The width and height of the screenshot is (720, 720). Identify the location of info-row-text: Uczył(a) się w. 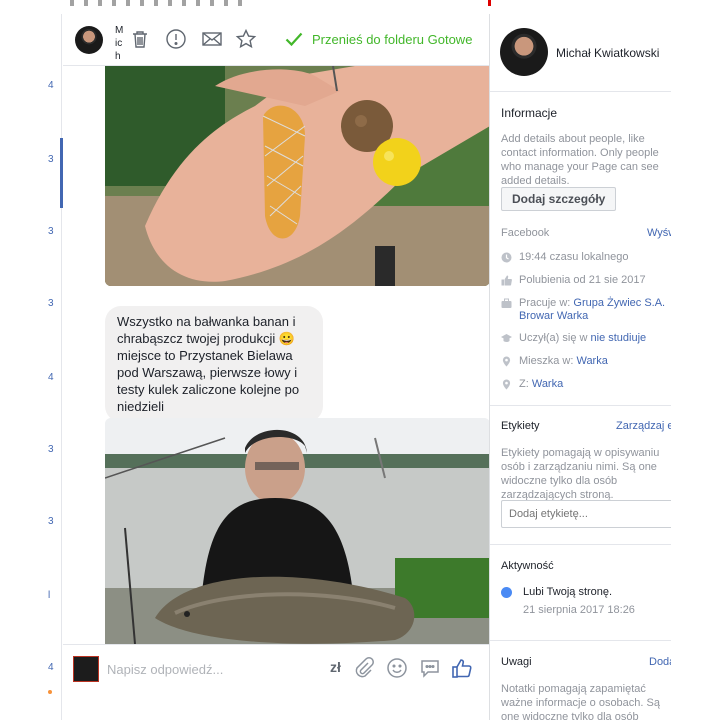
(555, 338).